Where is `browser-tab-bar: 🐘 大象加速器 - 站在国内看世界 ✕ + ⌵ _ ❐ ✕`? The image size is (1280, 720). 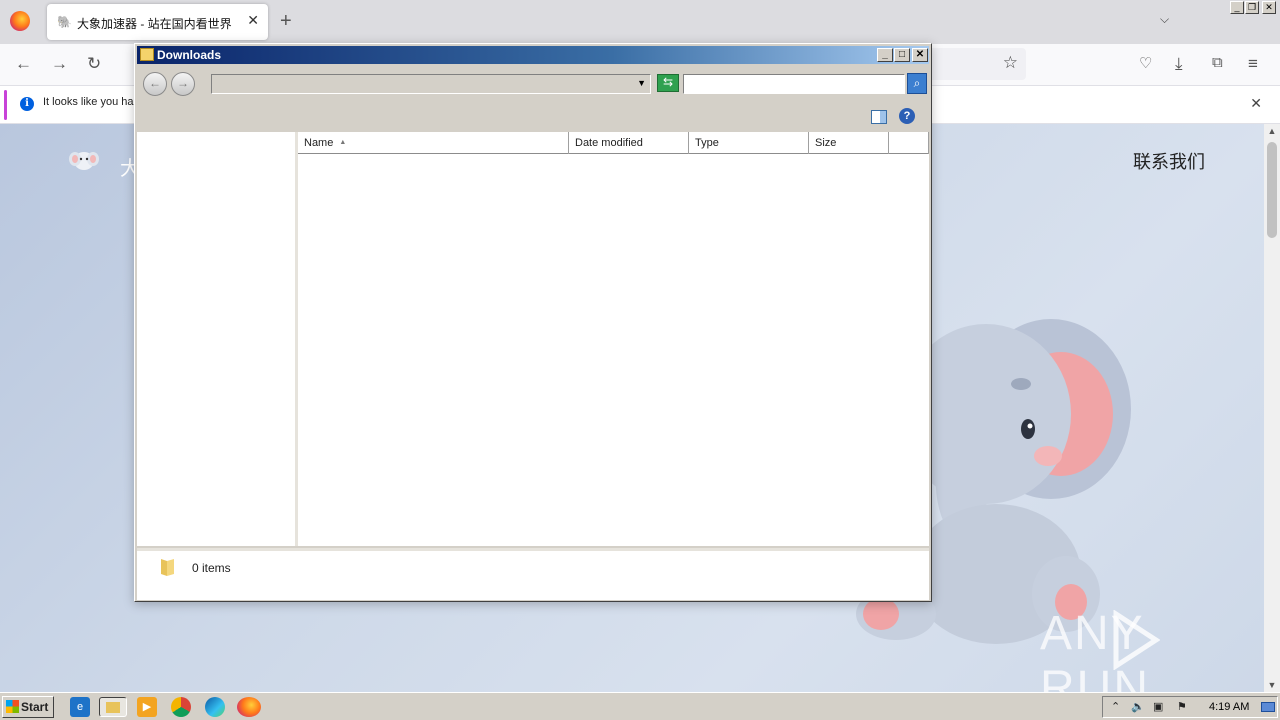 browser-tab-bar: 🐘 大象加速器 - 站在国内看世界 ✕ + ⌵ _ ❐ ✕ is located at coordinates (640, 22).